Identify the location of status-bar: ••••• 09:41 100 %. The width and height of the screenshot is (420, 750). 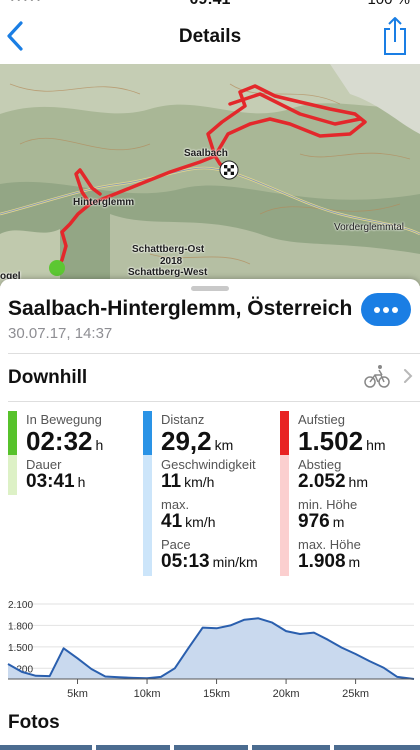
(210, 4).